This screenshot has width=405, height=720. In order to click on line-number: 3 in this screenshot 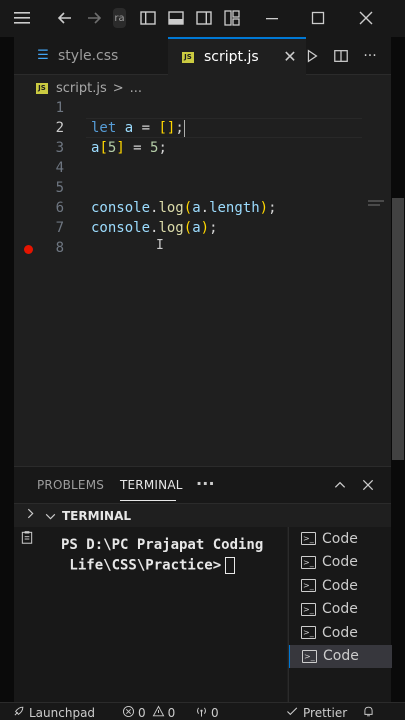, I will do `click(59, 148)`.